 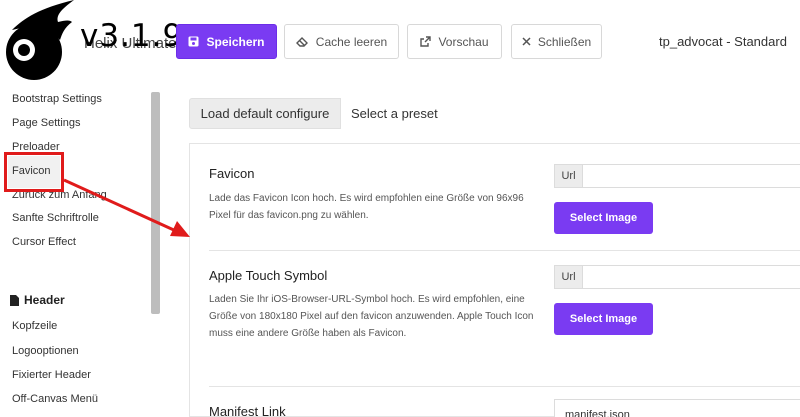 I want to click on load-default-button: Load default configure, so click(x=265, y=113).